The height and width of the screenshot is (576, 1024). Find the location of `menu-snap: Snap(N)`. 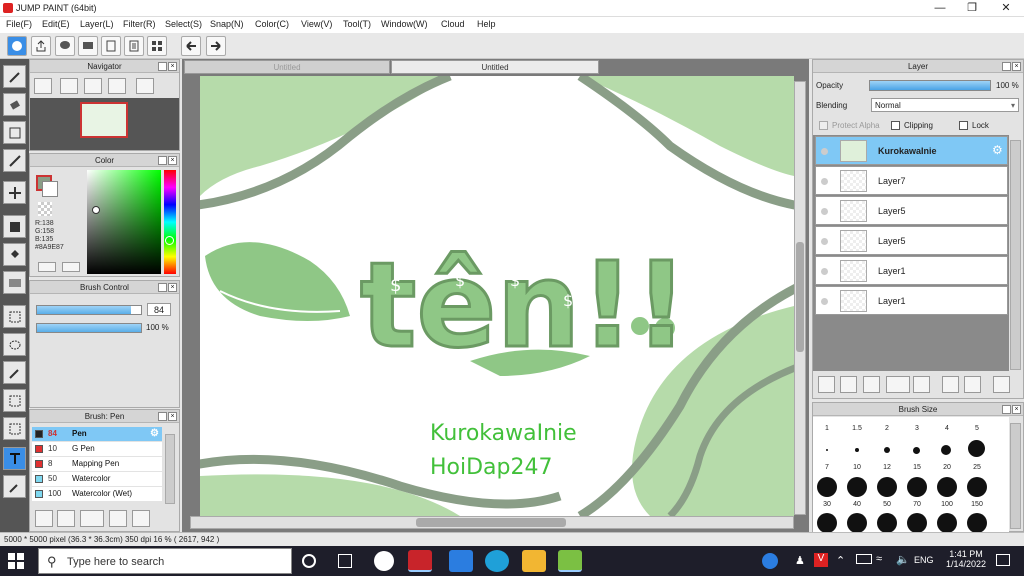

menu-snap: Snap(N) is located at coordinates (227, 24).